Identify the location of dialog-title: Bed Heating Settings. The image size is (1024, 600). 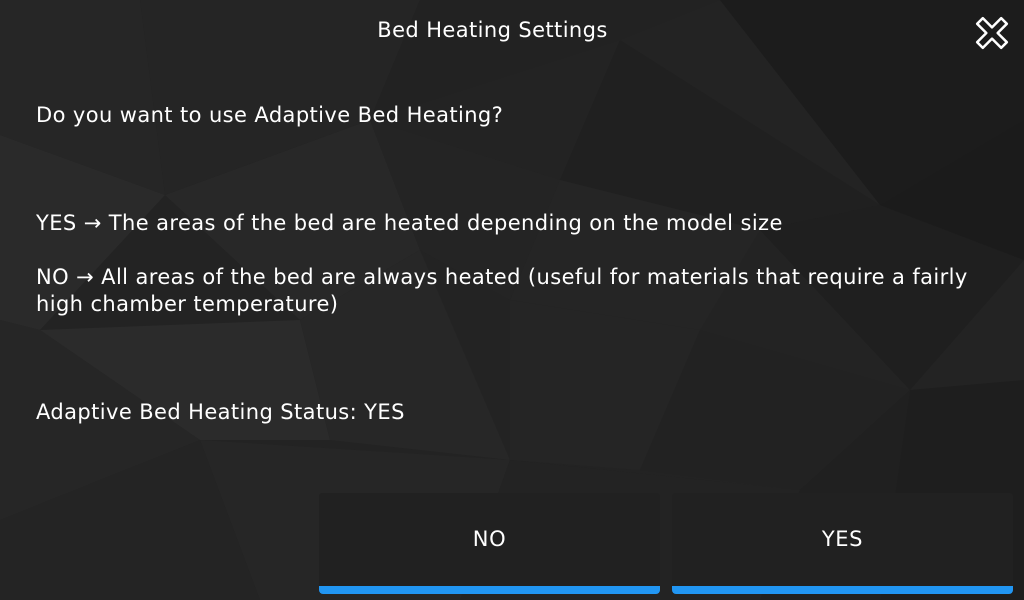
(492, 30).